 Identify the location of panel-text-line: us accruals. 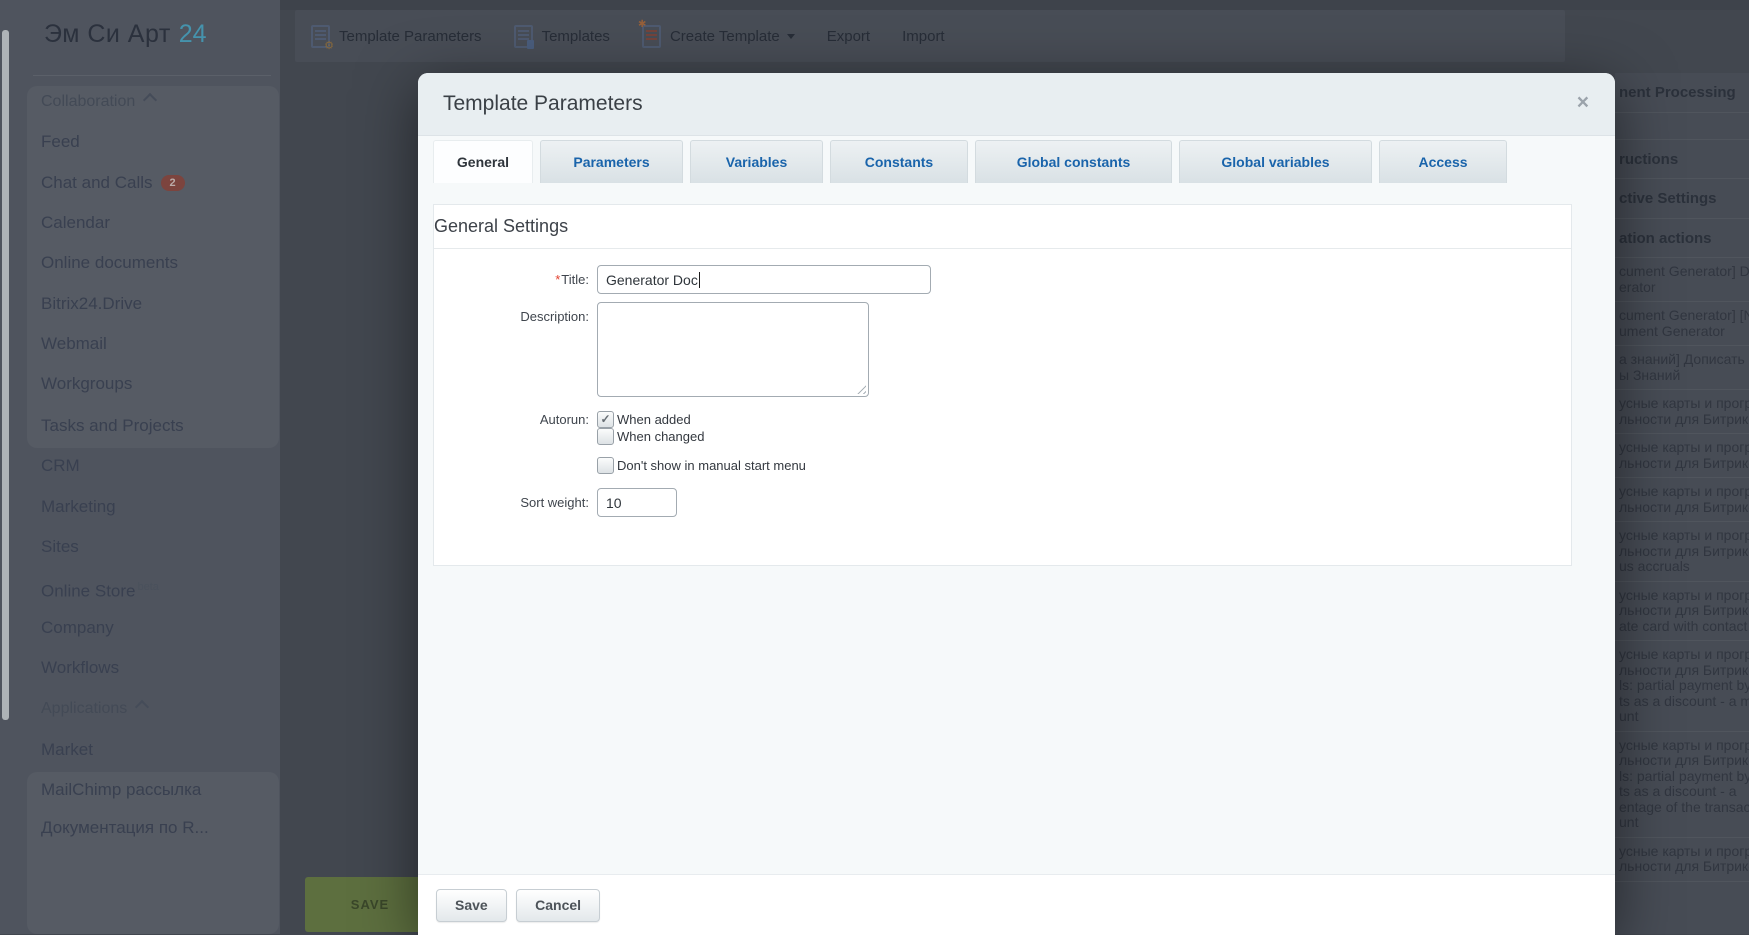
(1654, 566).